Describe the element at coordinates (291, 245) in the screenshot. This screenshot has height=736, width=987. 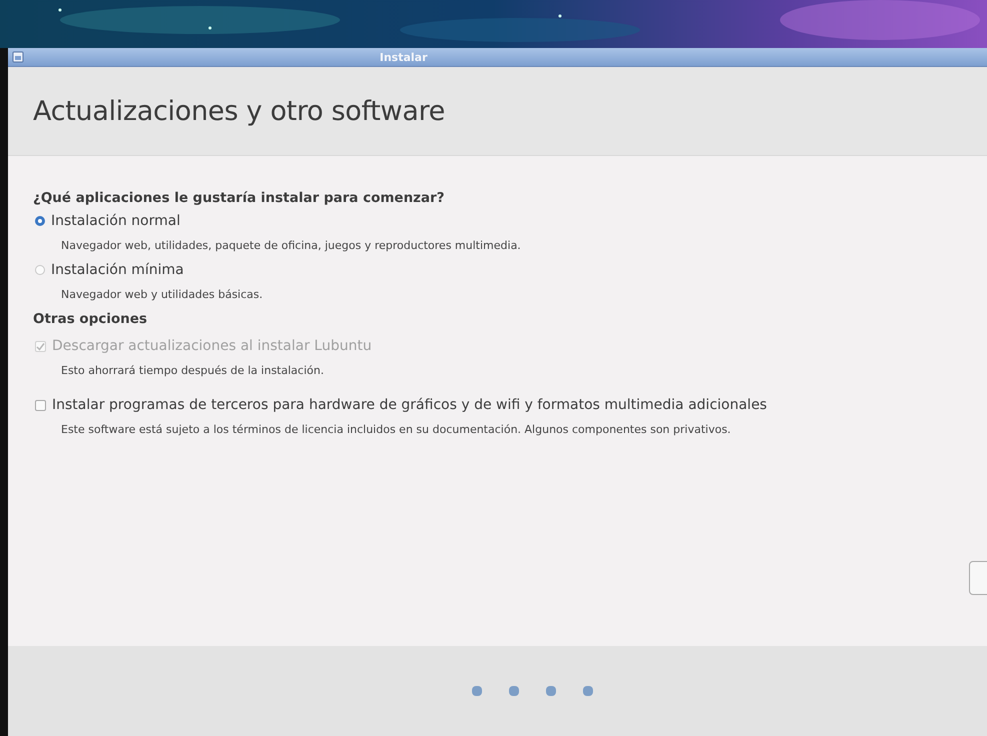
I see `option-description: Navegador web, utilidades, paquete de oficina, juegos y reproductores multimedia.` at that location.